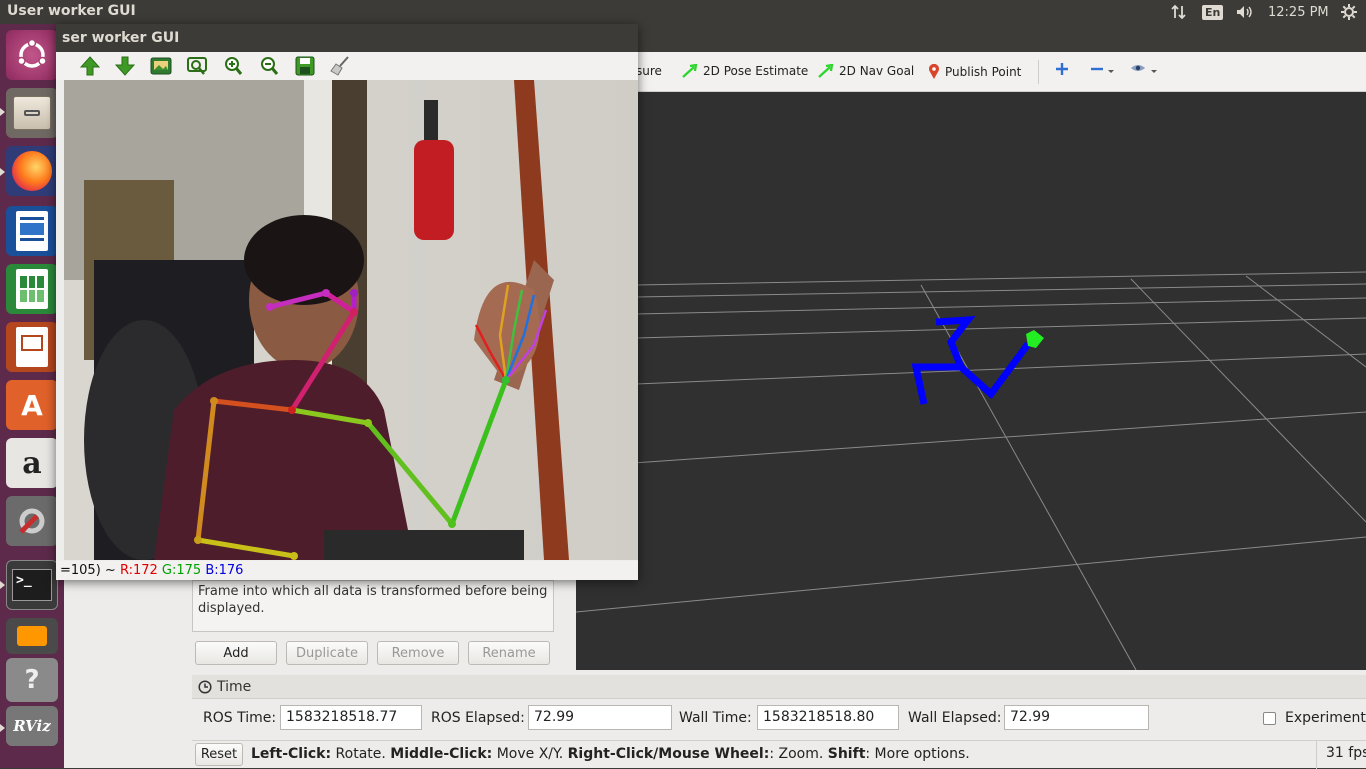 The width and height of the screenshot is (1366, 769). I want to click on reset-button: Reset, so click(219, 754).